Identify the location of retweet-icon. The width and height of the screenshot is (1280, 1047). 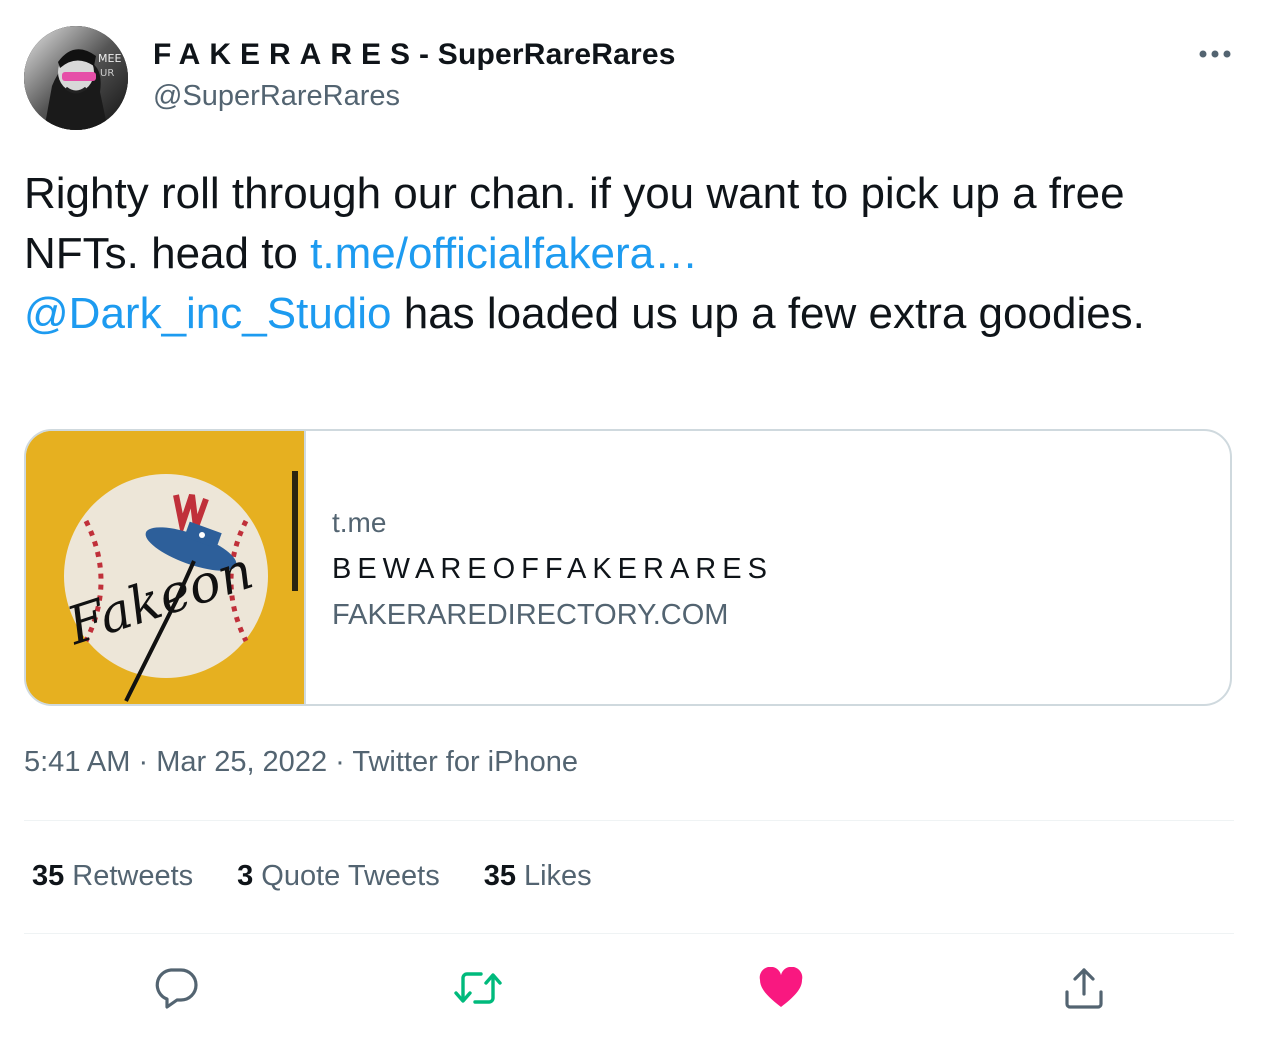
(478, 988).